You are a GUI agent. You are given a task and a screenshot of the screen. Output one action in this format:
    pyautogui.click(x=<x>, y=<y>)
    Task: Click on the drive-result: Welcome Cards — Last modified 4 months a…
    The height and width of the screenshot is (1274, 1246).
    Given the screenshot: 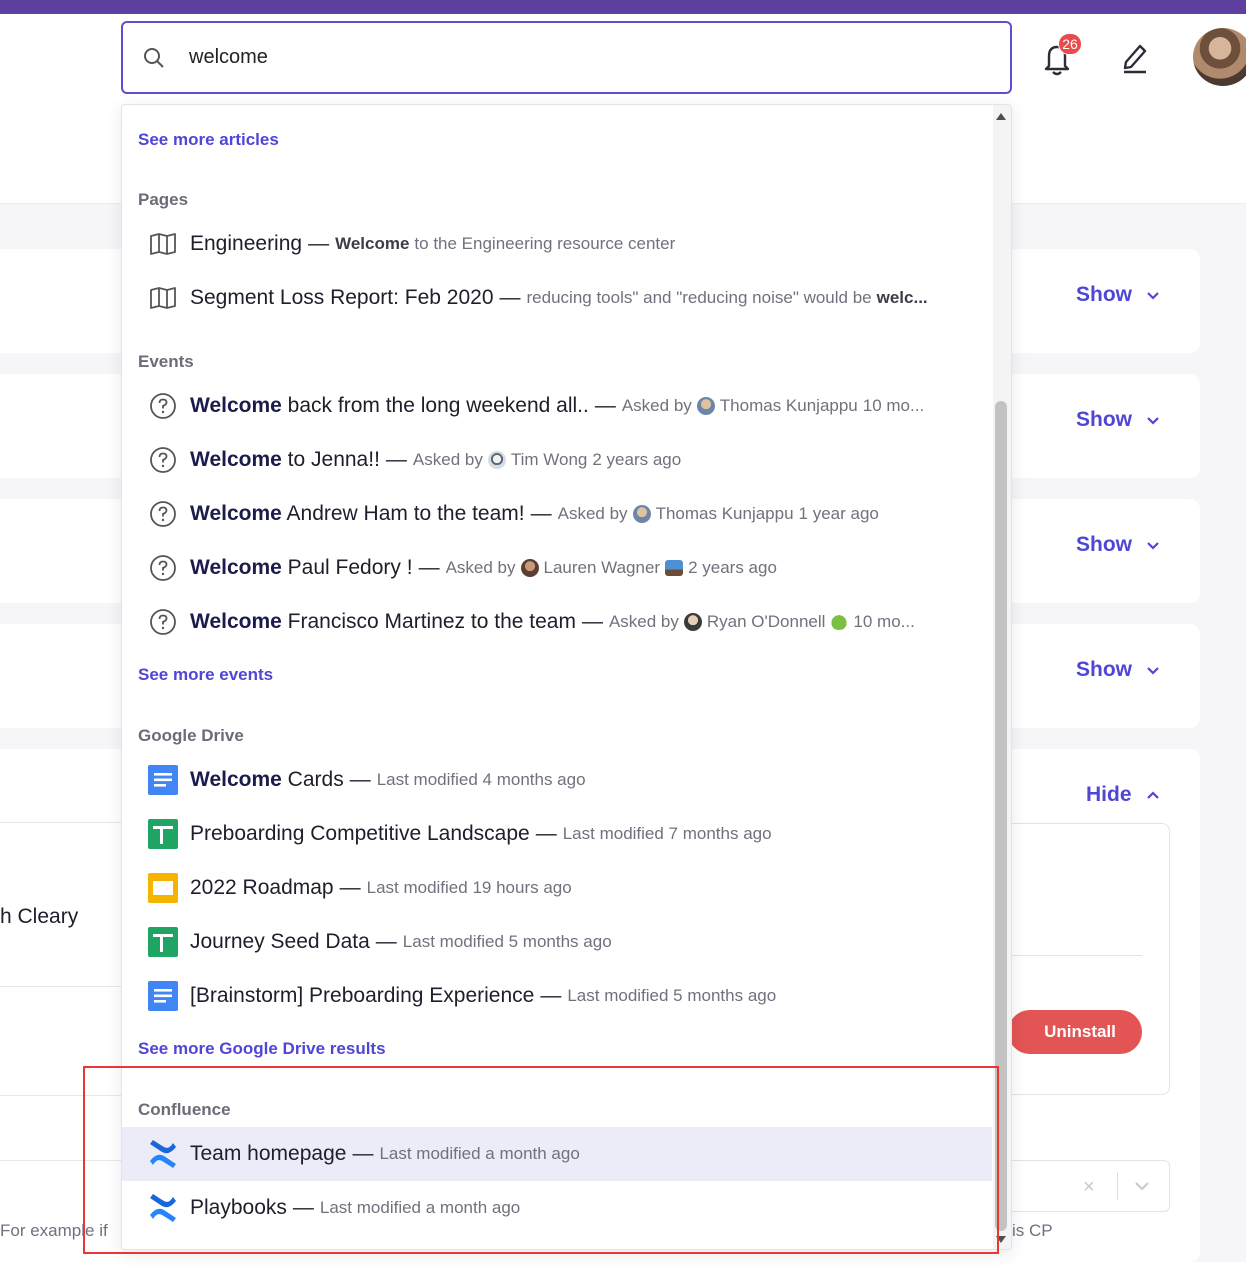 What is the action you would take?
    pyautogui.click(x=557, y=780)
    